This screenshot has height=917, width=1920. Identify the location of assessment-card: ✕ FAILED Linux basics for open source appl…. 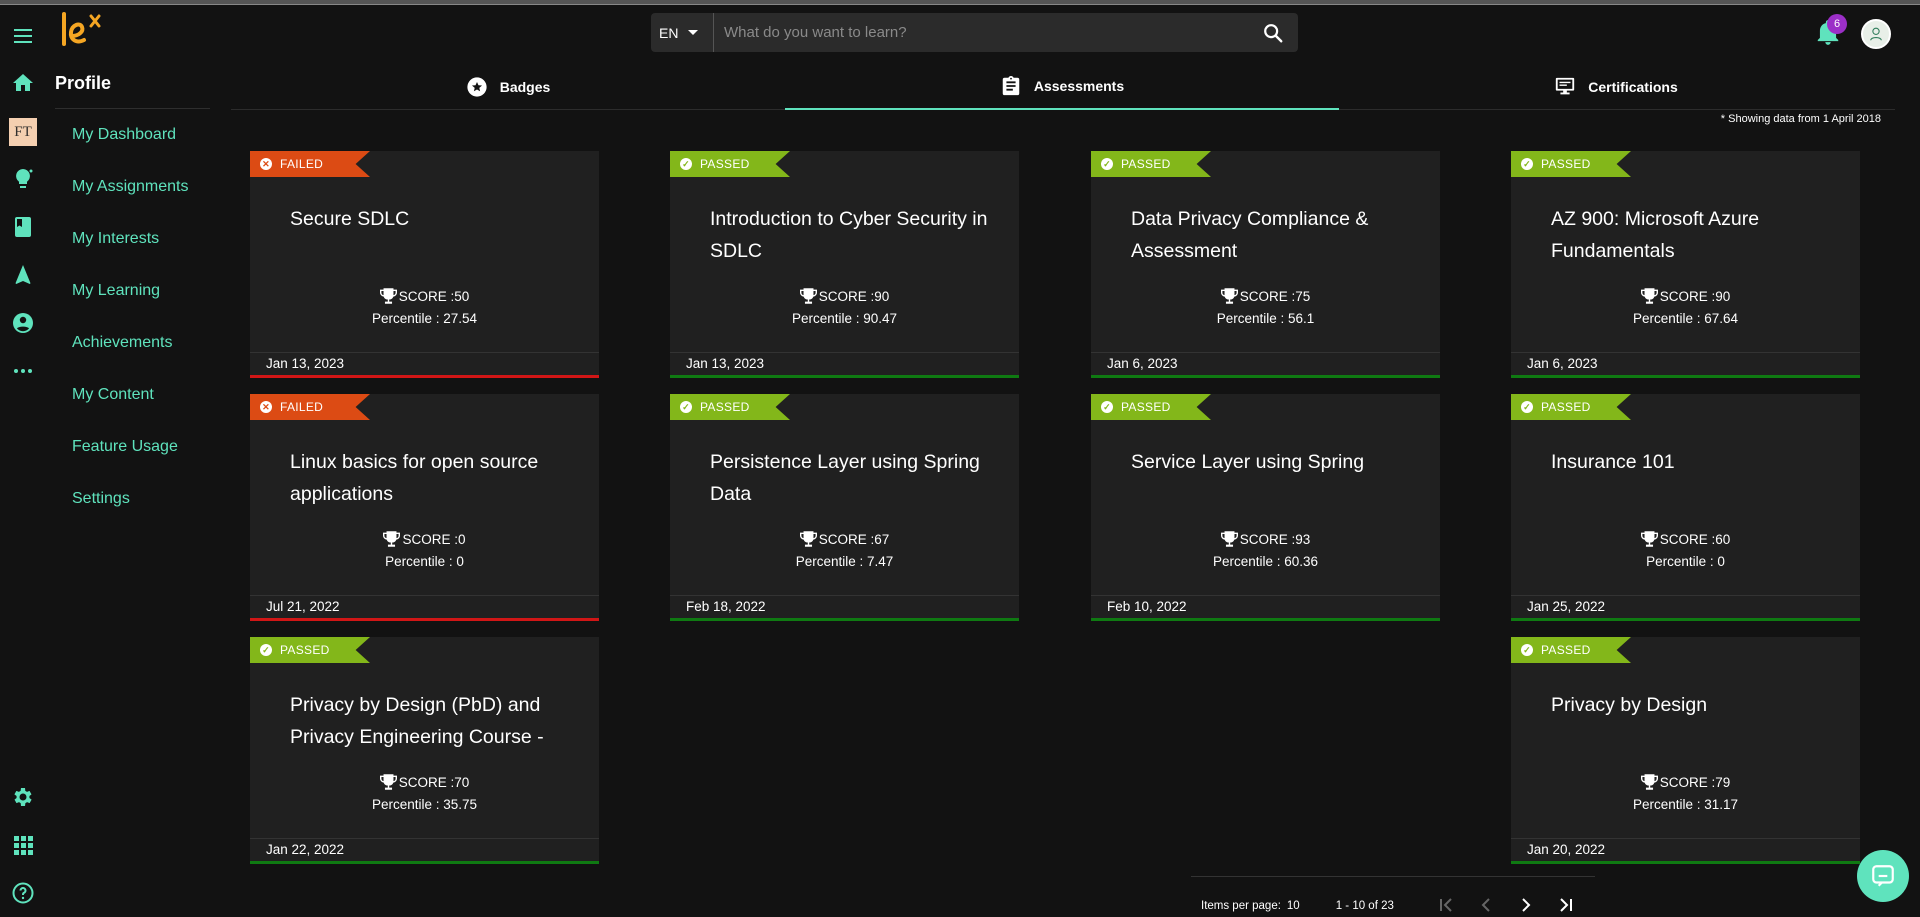
(424, 507).